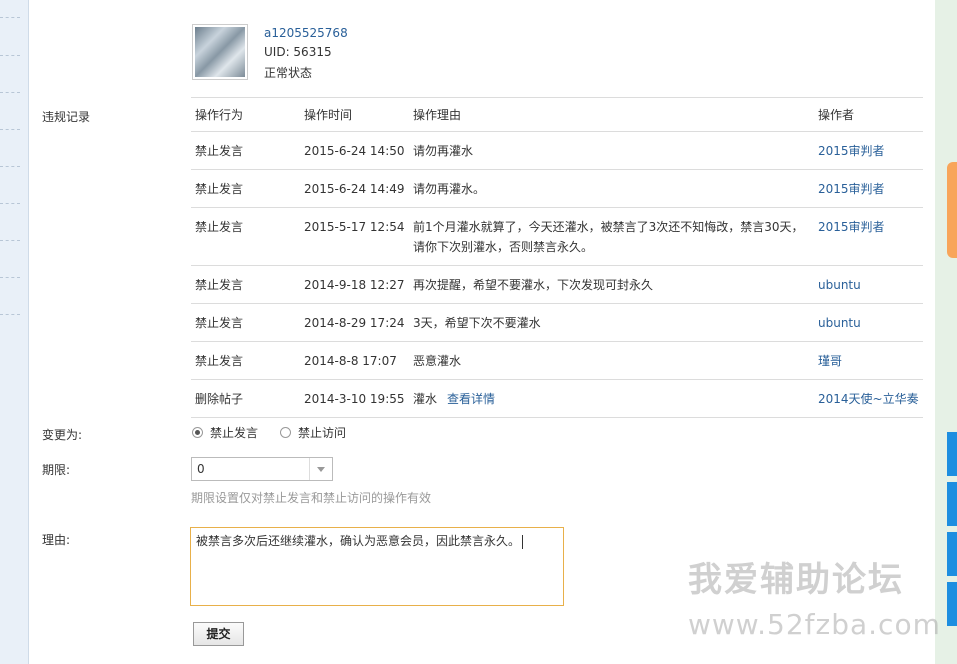  Describe the element at coordinates (354, 322) in the screenshot. I see `cell-time: 2014-8-29 17:24` at that location.